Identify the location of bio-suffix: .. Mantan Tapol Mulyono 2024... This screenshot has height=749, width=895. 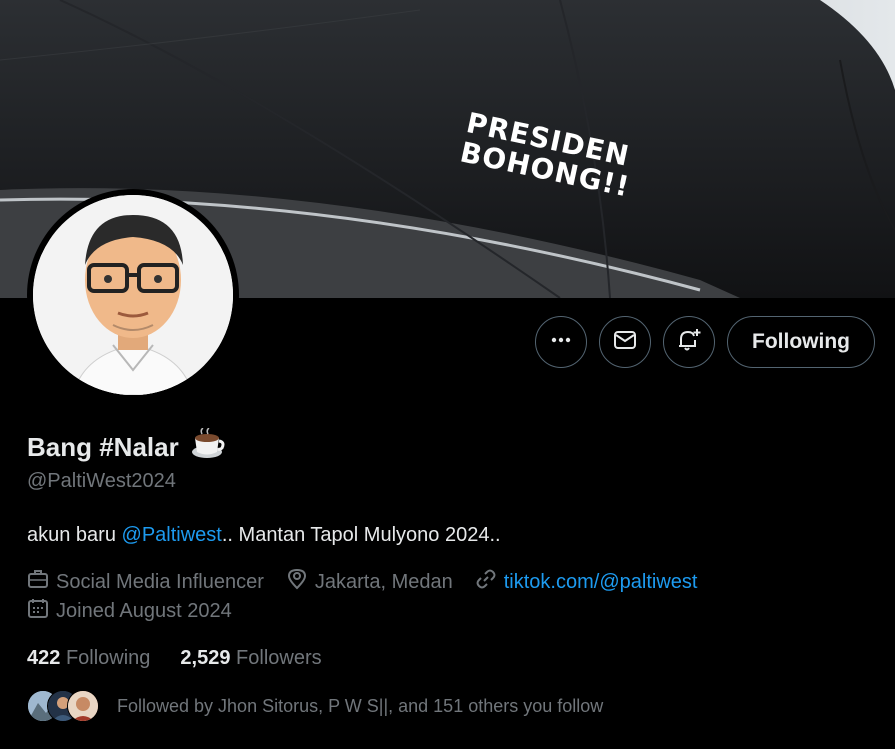
(361, 535).